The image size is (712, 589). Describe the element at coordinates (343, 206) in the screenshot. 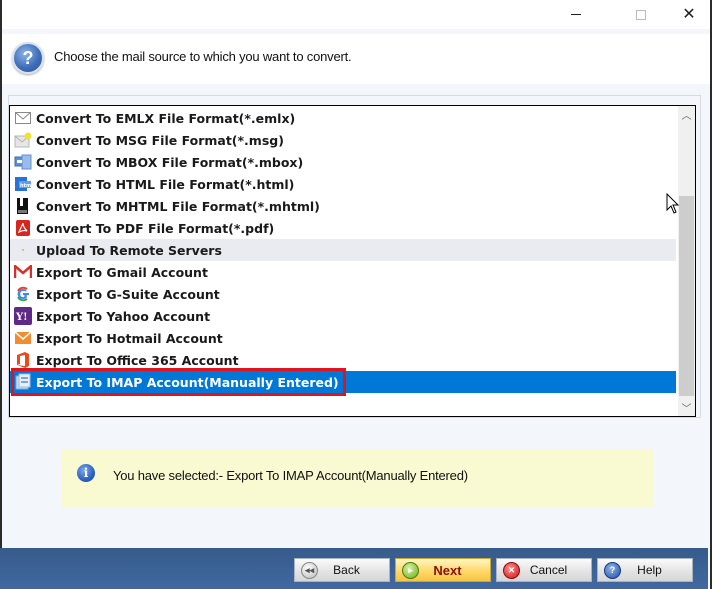

I see `list-item: Convert To MHTML File Format(*.mhtml)` at that location.